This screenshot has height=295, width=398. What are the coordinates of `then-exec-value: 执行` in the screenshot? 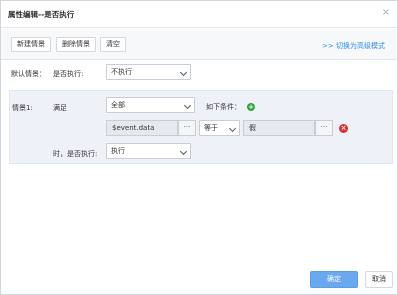 It's located at (118, 151).